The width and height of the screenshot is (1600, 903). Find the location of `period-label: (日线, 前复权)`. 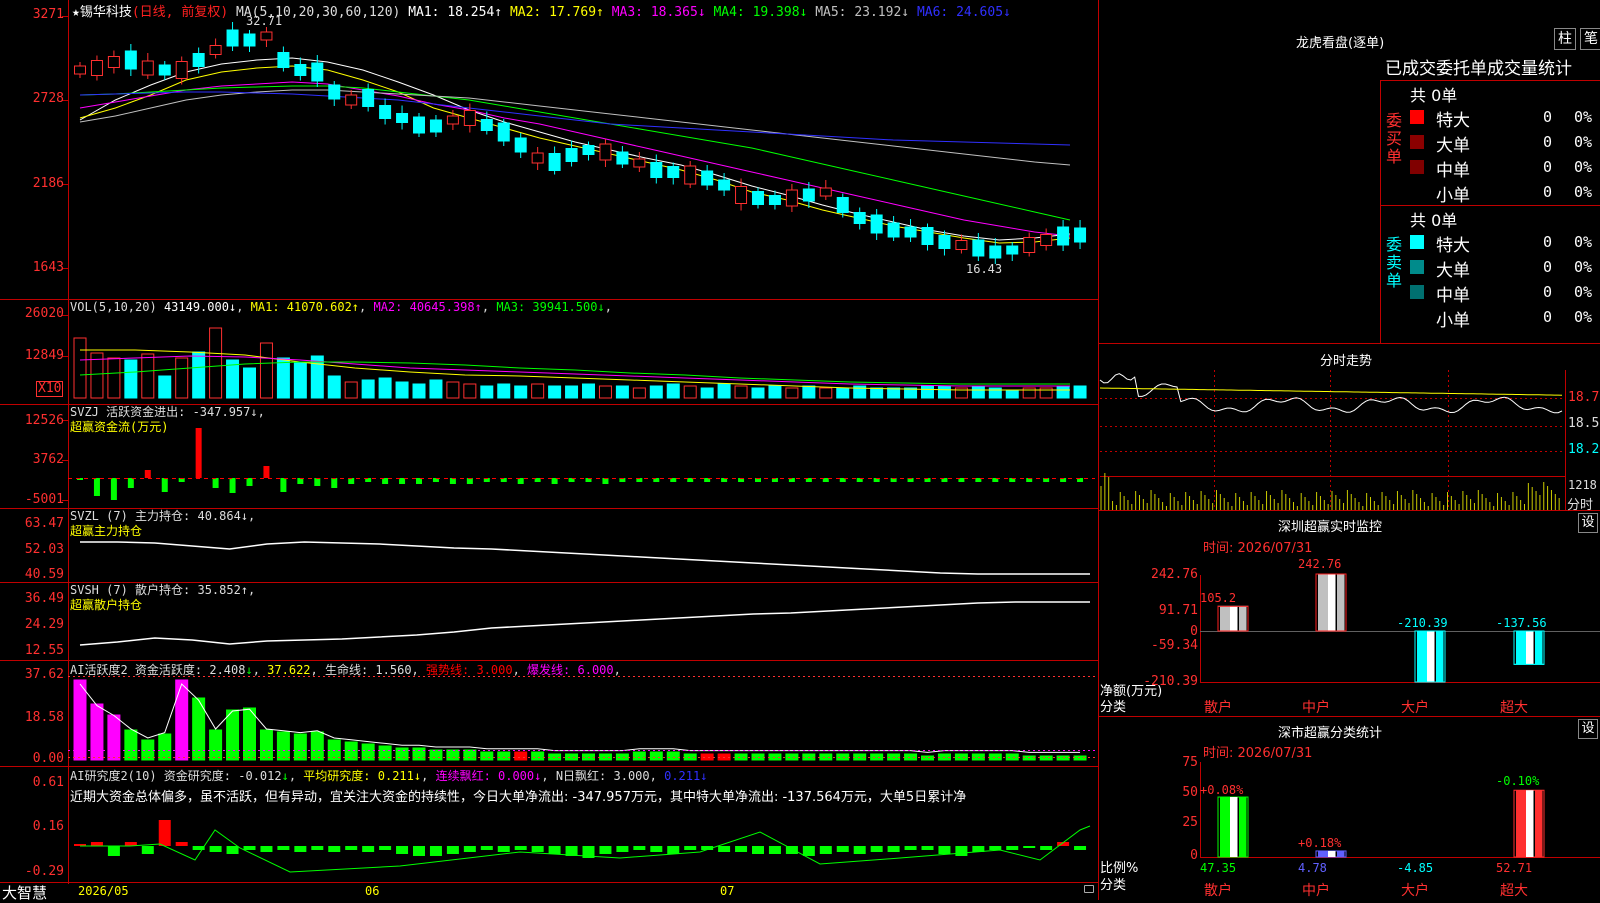

period-label: (日线, 前复权) is located at coordinates (180, 12).